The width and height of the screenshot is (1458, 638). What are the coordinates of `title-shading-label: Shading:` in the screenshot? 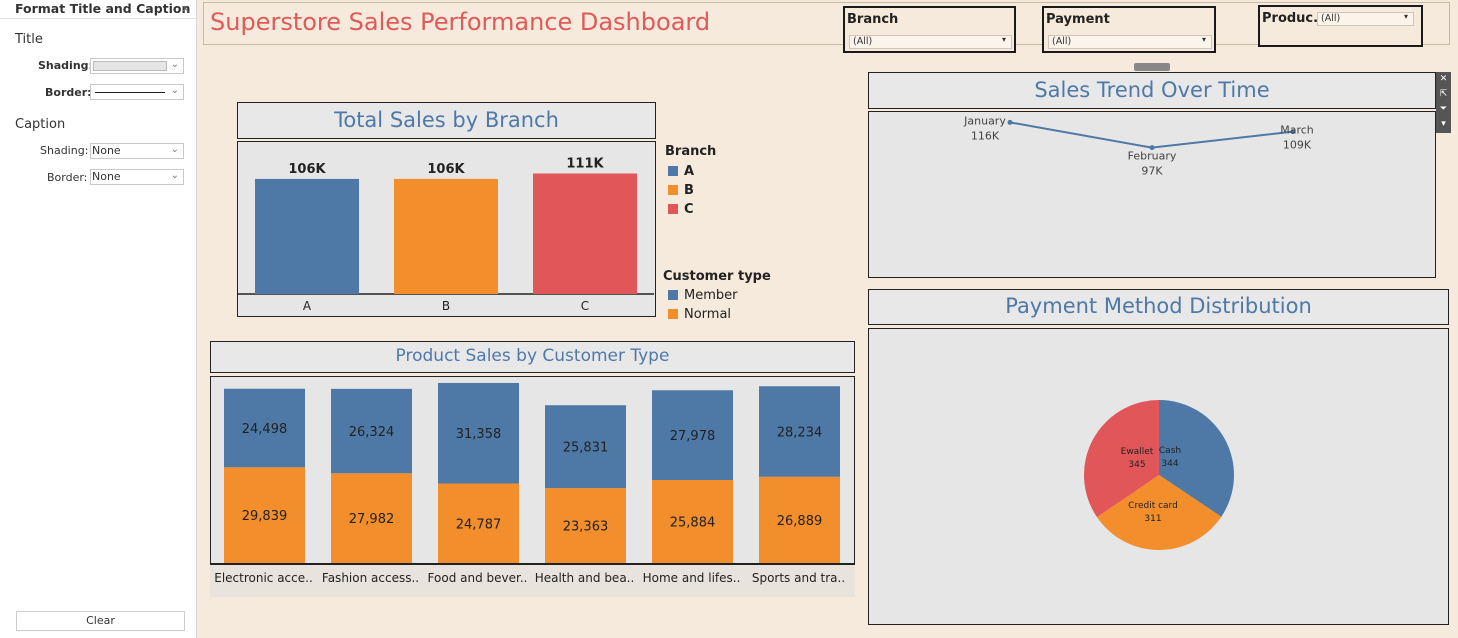 It's located at (65, 65).